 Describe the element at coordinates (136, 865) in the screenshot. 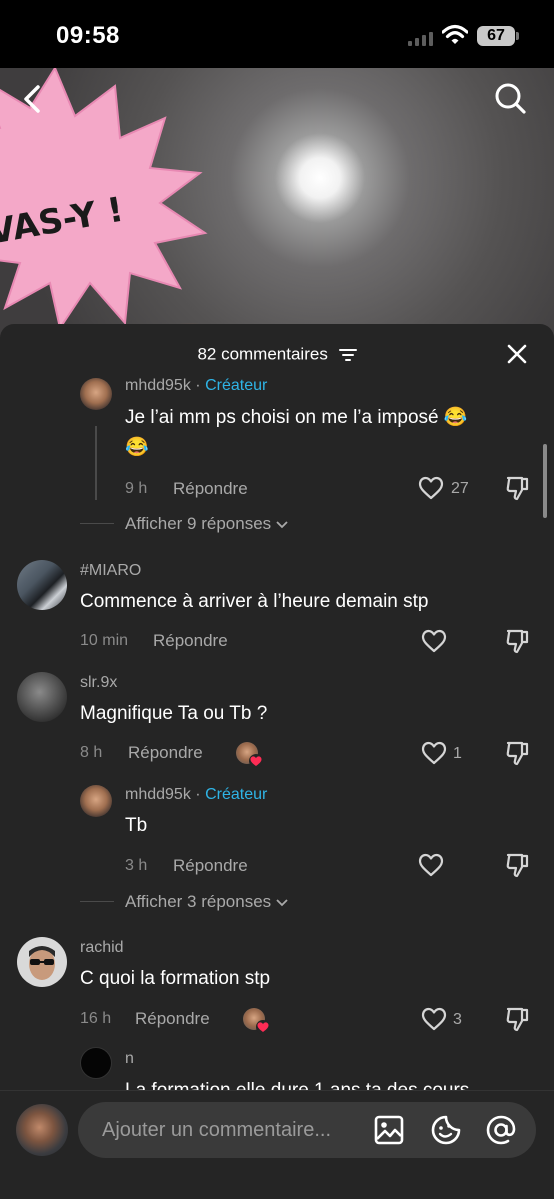

I see `comment-time: 3 h` at that location.